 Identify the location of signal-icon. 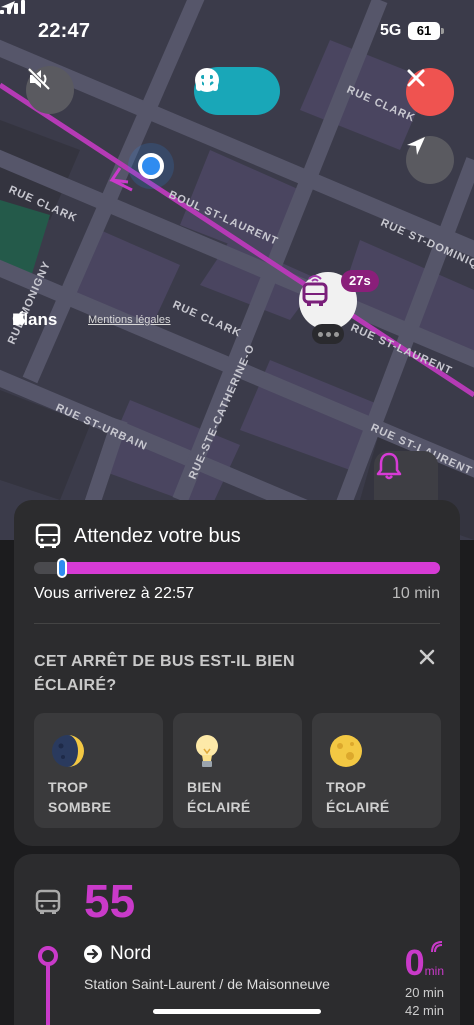
(12, 7).